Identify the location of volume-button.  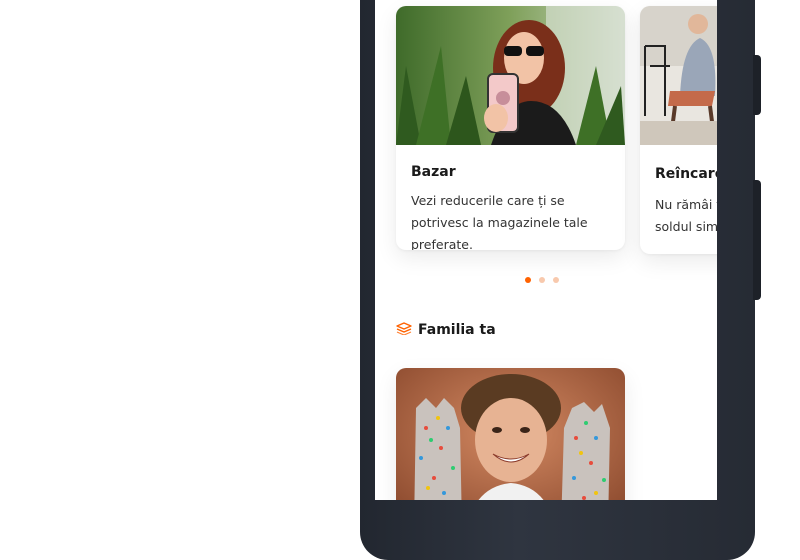
(757, 85).